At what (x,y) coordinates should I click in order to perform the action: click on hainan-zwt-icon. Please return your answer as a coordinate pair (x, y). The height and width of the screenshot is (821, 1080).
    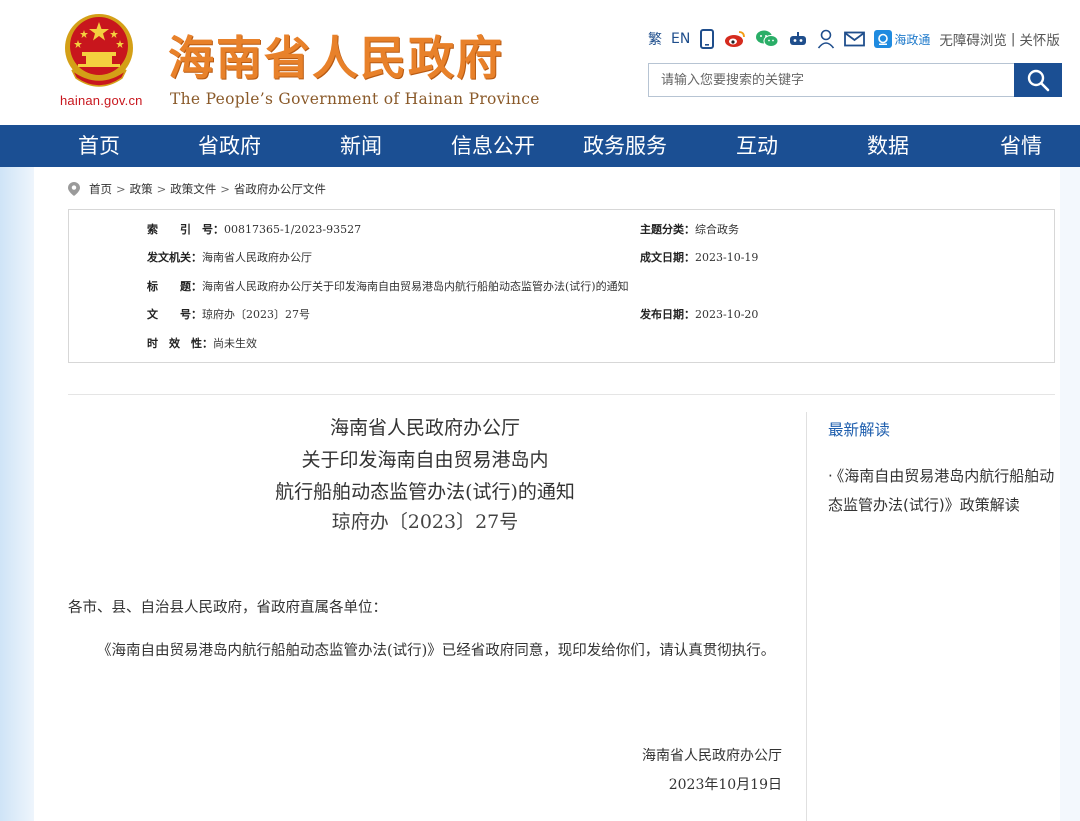
    Looking at the image, I should click on (883, 39).